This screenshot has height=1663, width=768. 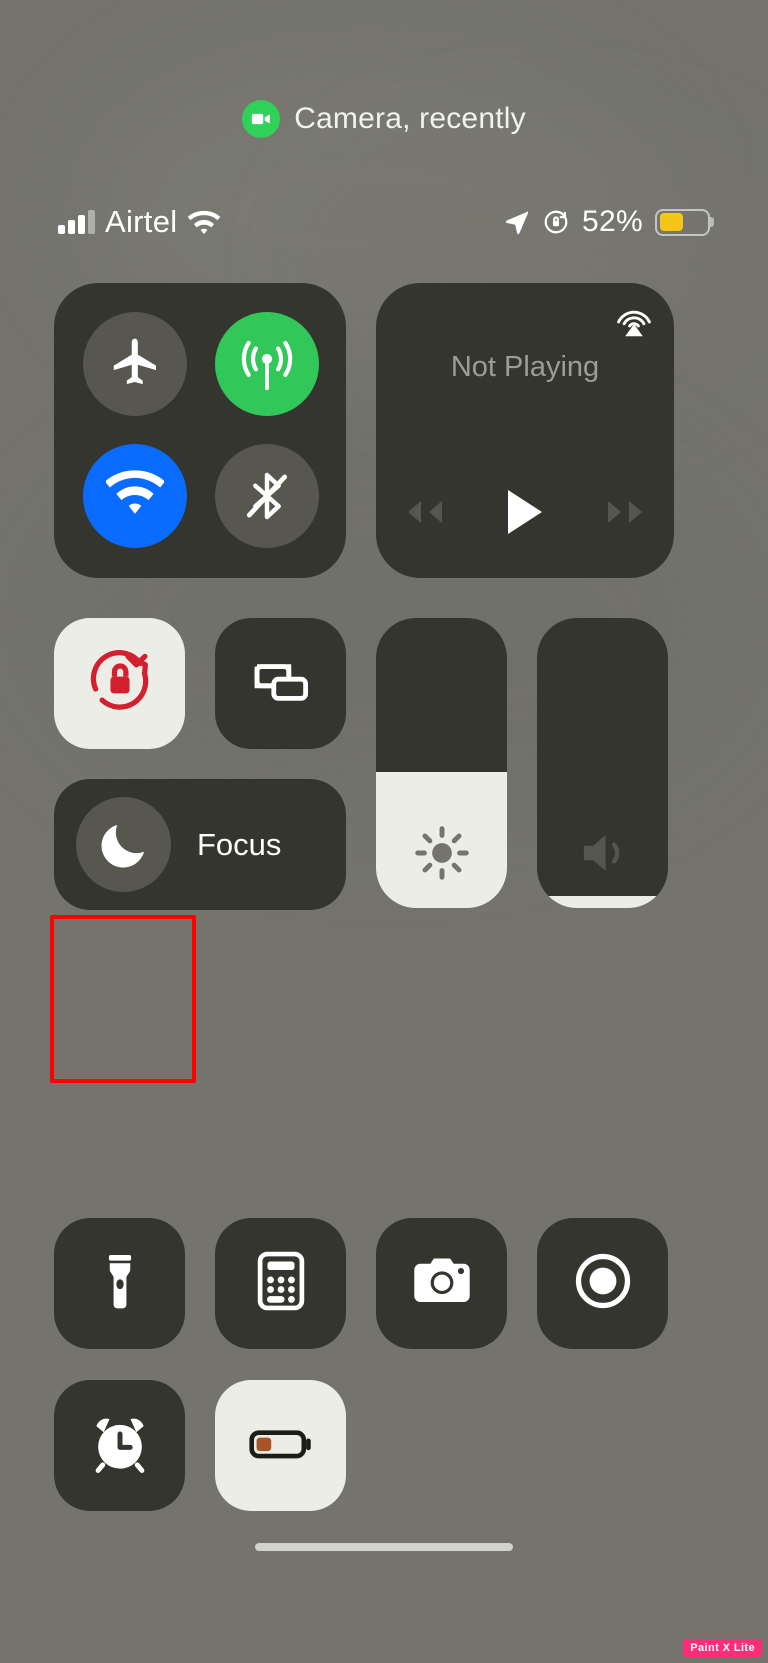 What do you see at coordinates (123, 999) in the screenshot?
I see `flashlight-highlight-box` at bounding box center [123, 999].